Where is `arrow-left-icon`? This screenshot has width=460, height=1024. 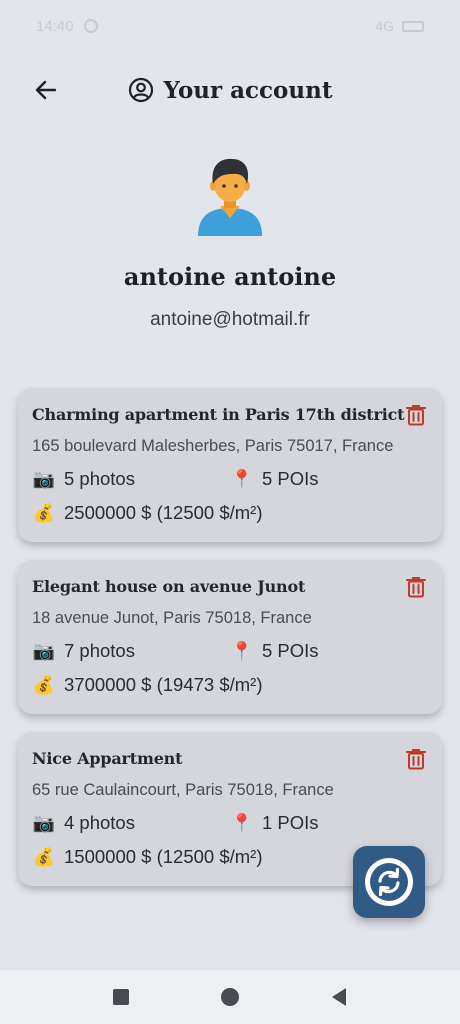
arrow-left-icon is located at coordinates (46, 90).